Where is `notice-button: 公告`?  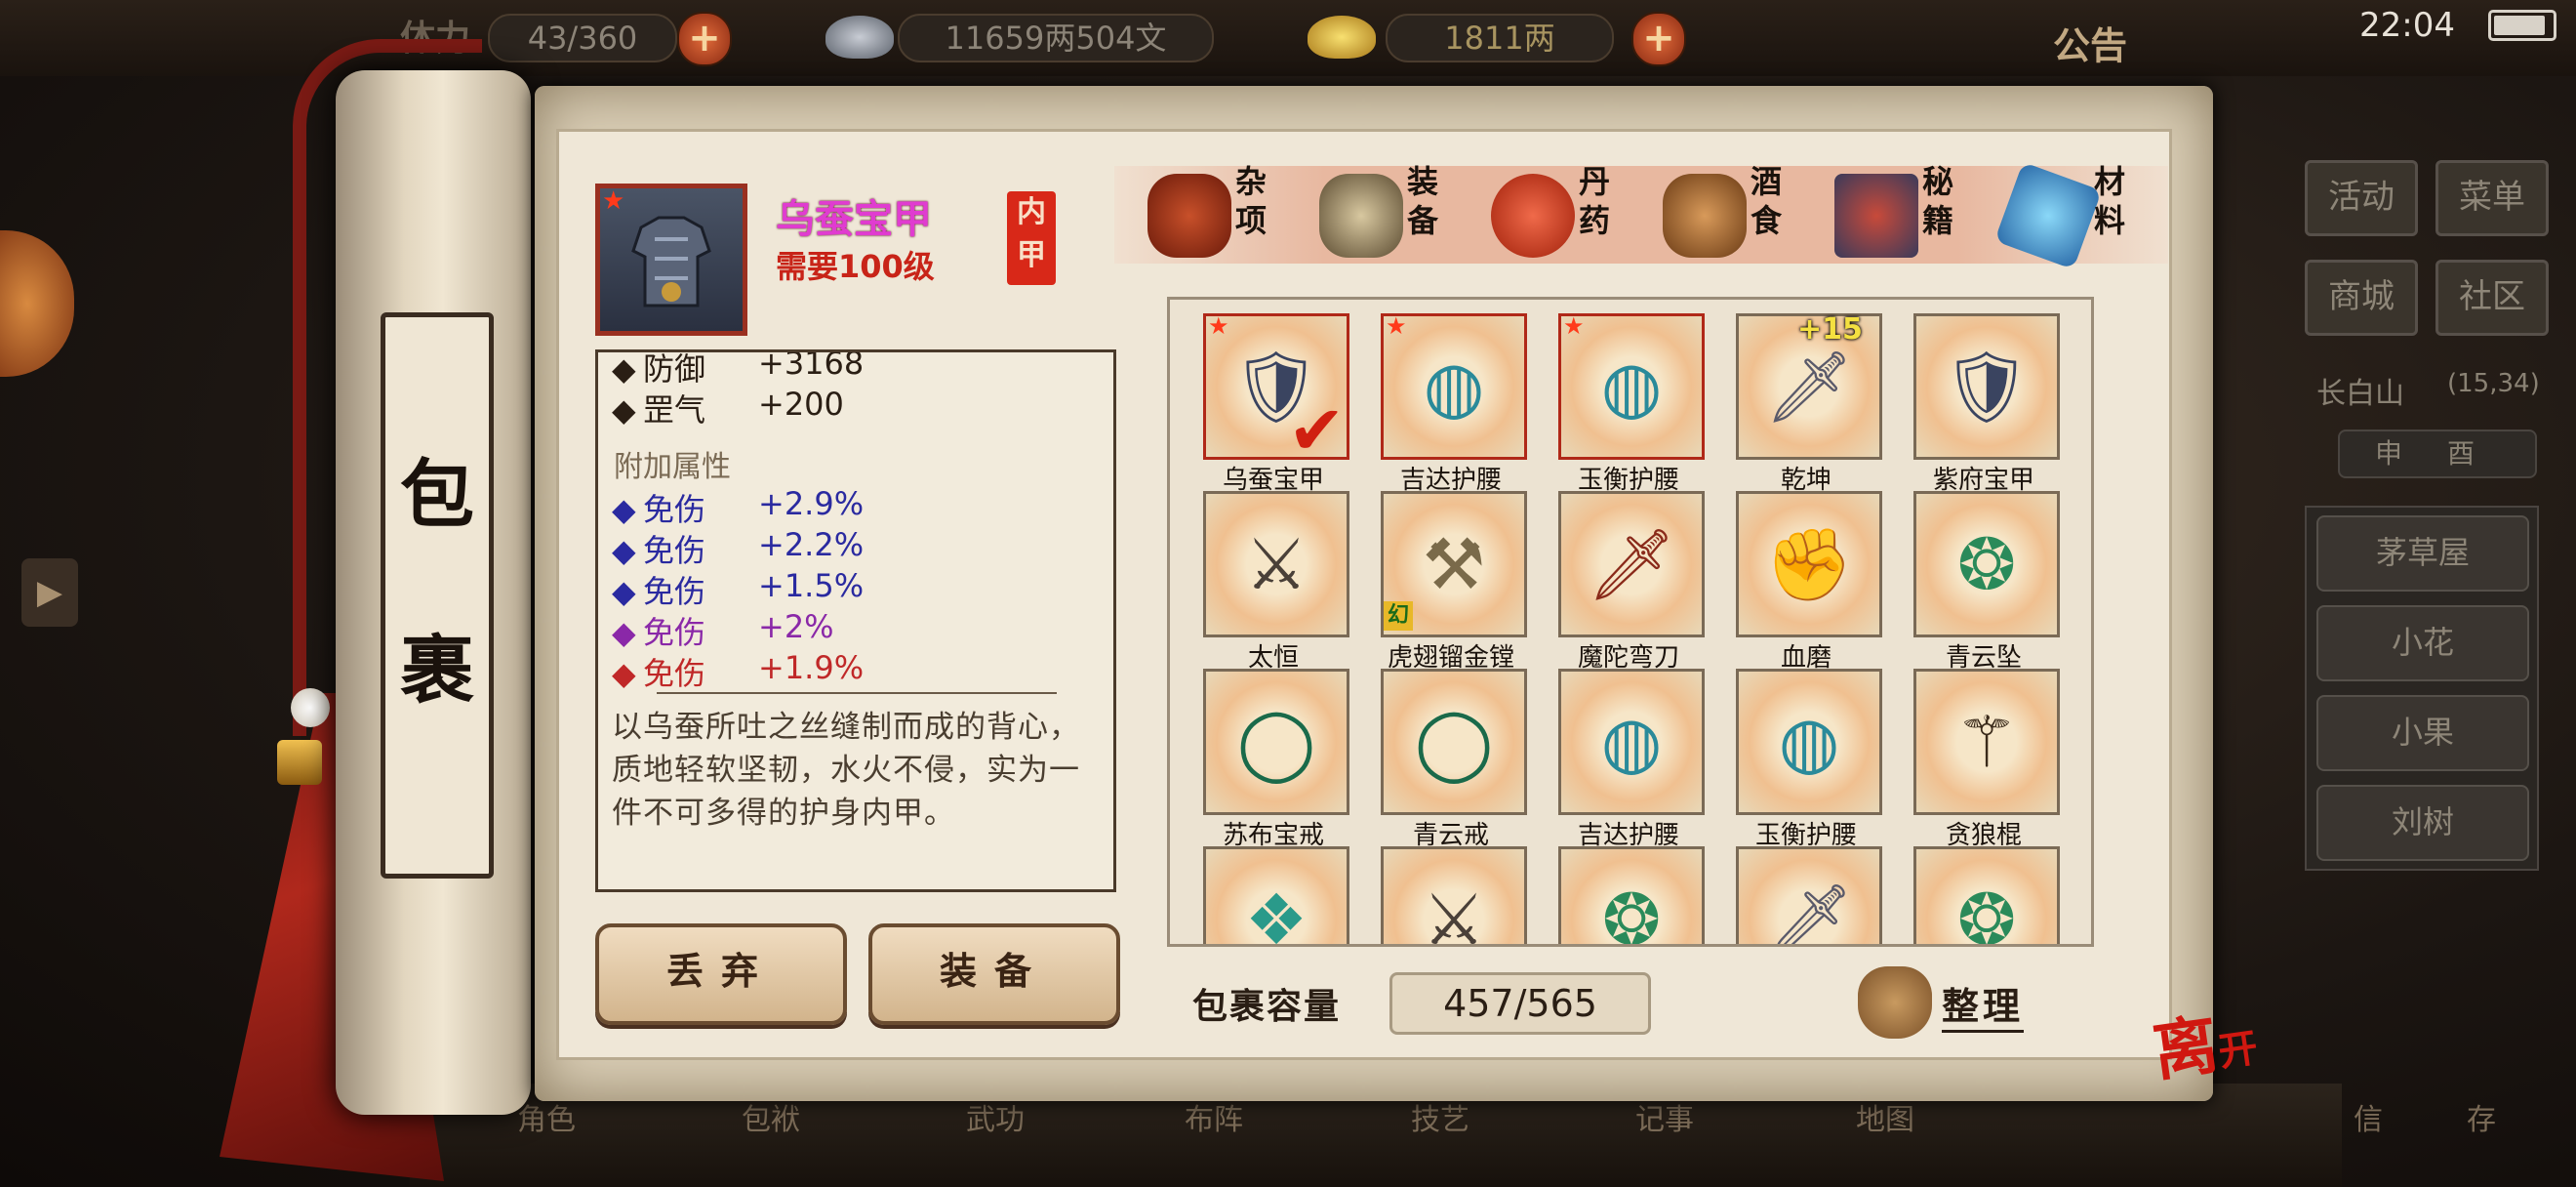
notice-button: 公告 is located at coordinates (2090, 42).